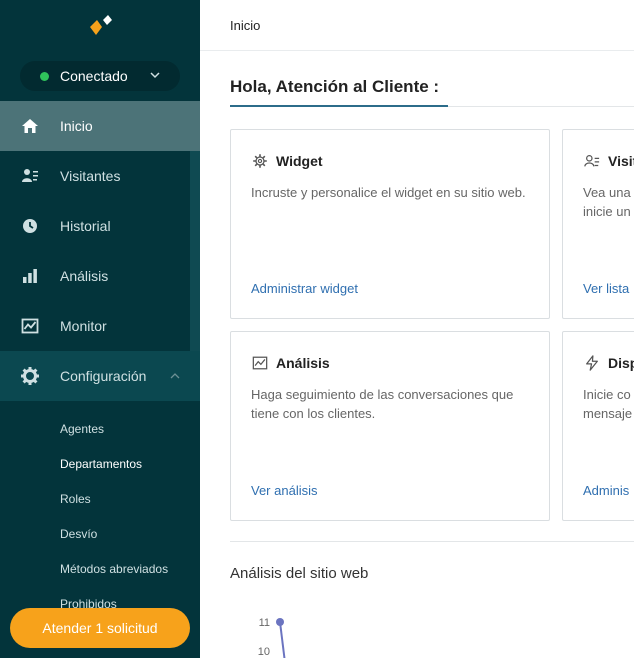 This screenshot has width=634, height=658. I want to click on data-point, so click(280, 622).